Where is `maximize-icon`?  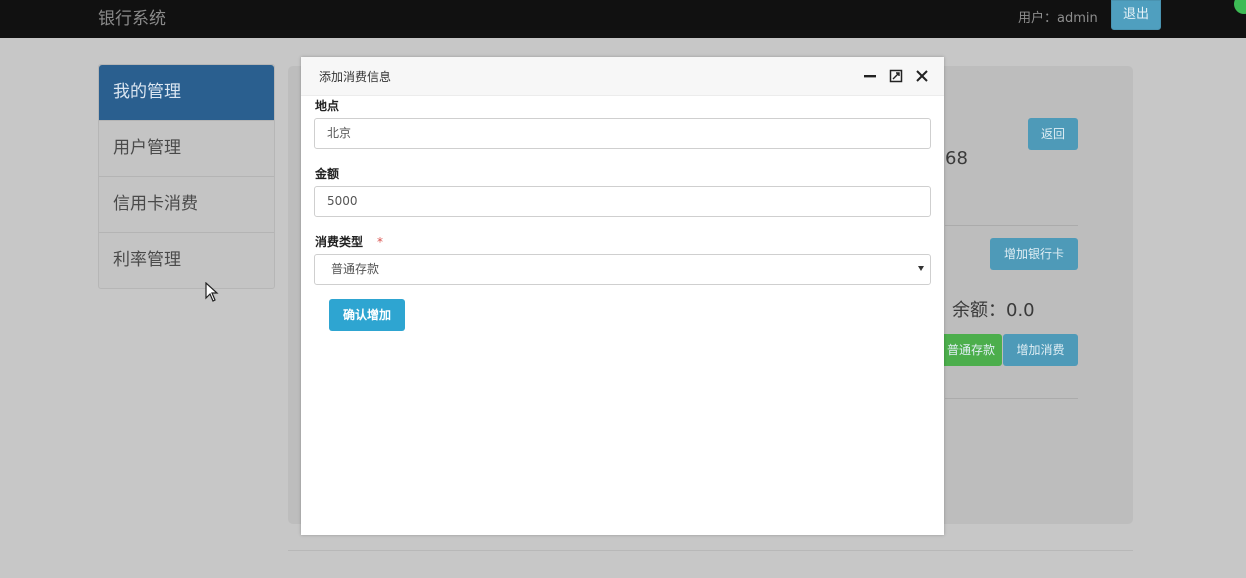
maximize-icon is located at coordinates (896, 76).